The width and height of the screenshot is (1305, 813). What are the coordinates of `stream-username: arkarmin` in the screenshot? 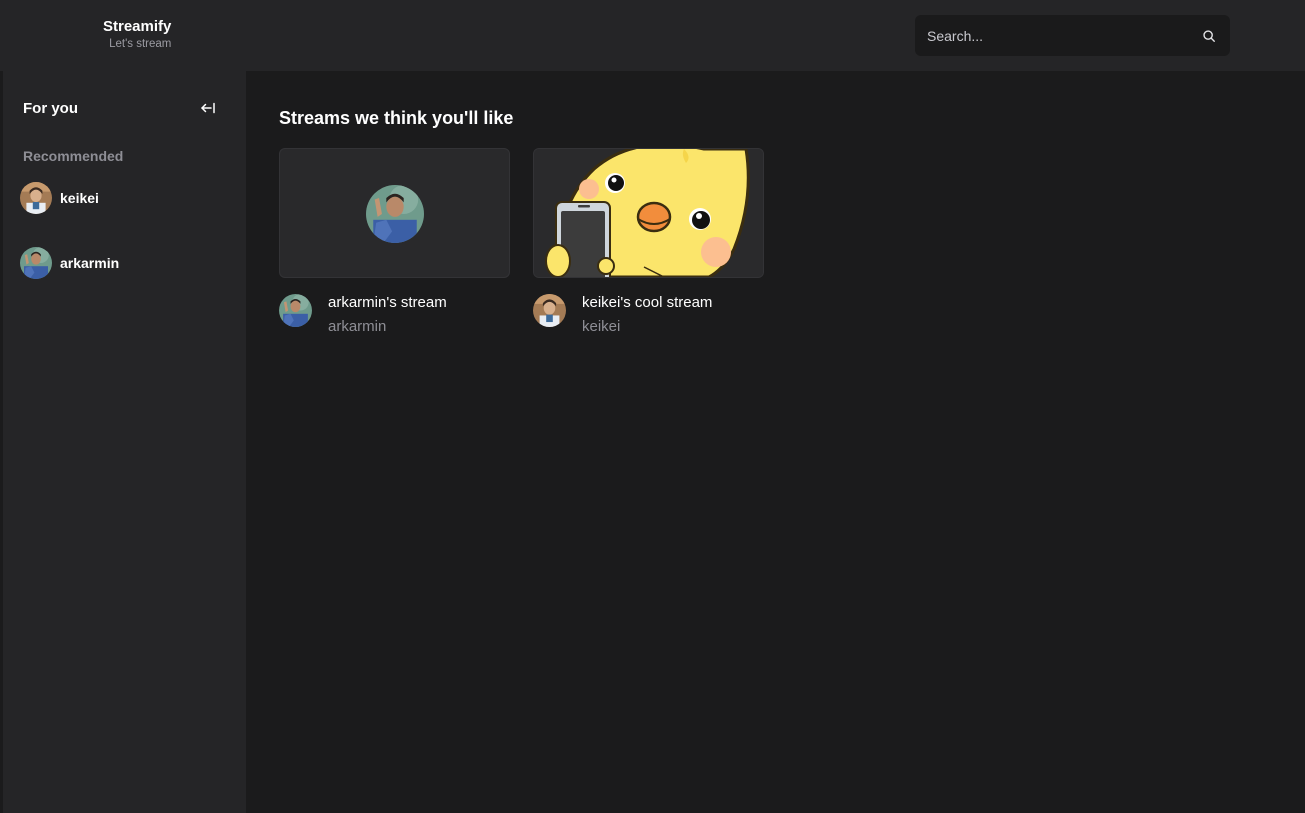 It's located at (357, 326).